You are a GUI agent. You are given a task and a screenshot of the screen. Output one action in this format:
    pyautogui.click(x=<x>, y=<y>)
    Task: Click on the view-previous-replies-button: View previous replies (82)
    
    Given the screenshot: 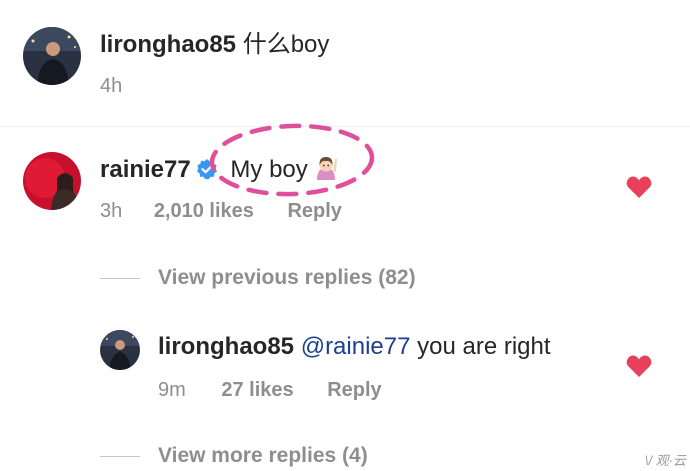 What is the action you would take?
    pyautogui.click(x=287, y=278)
    